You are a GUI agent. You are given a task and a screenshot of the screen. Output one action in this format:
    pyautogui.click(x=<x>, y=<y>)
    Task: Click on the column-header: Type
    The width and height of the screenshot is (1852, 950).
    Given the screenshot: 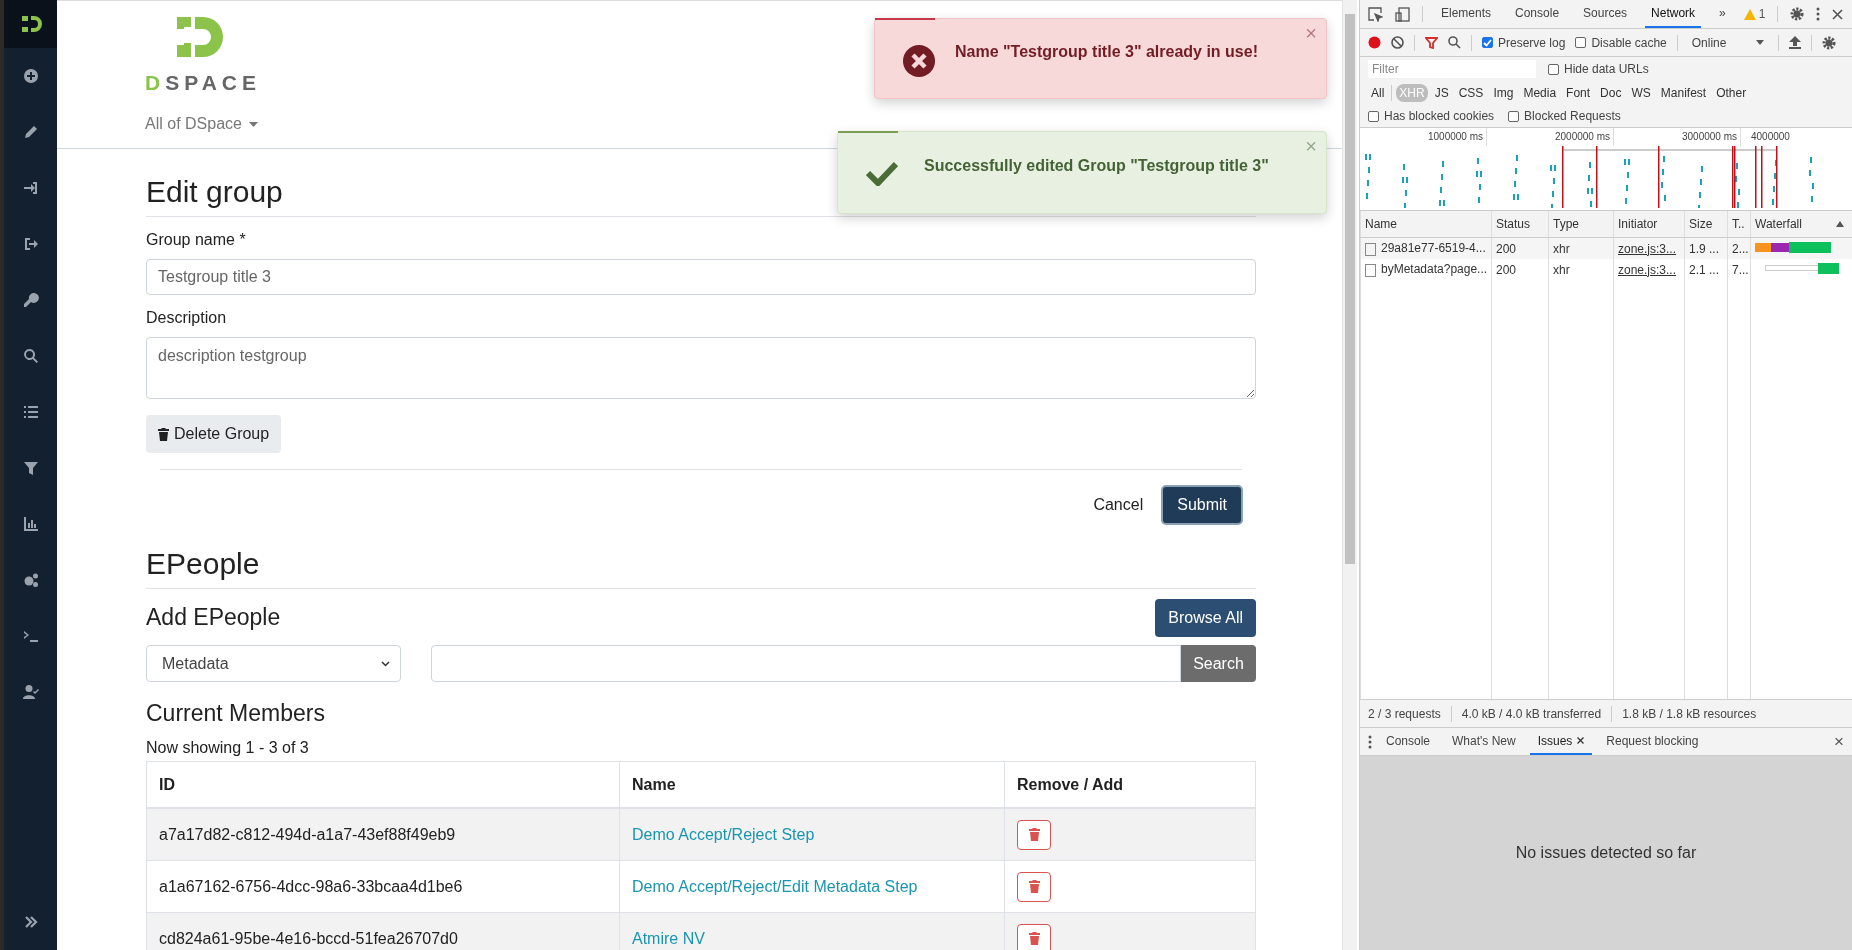 What is the action you would take?
    pyautogui.click(x=1581, y=224)
    